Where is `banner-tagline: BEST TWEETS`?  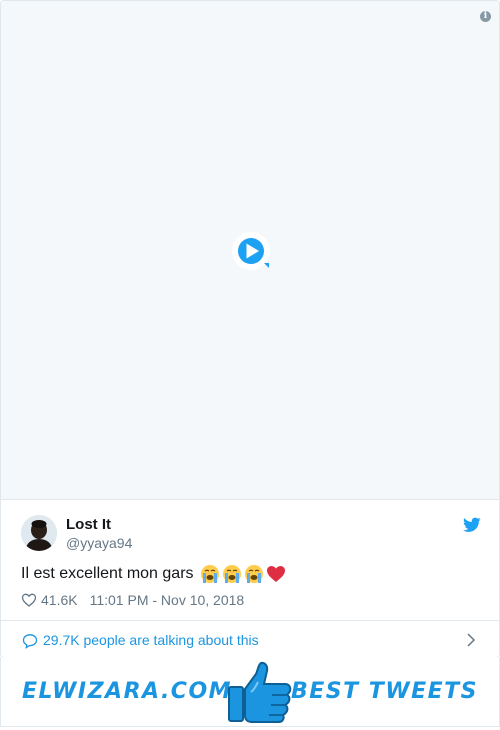
banner-tagline: BEST TWEETS is located at coordinates (384, 691).